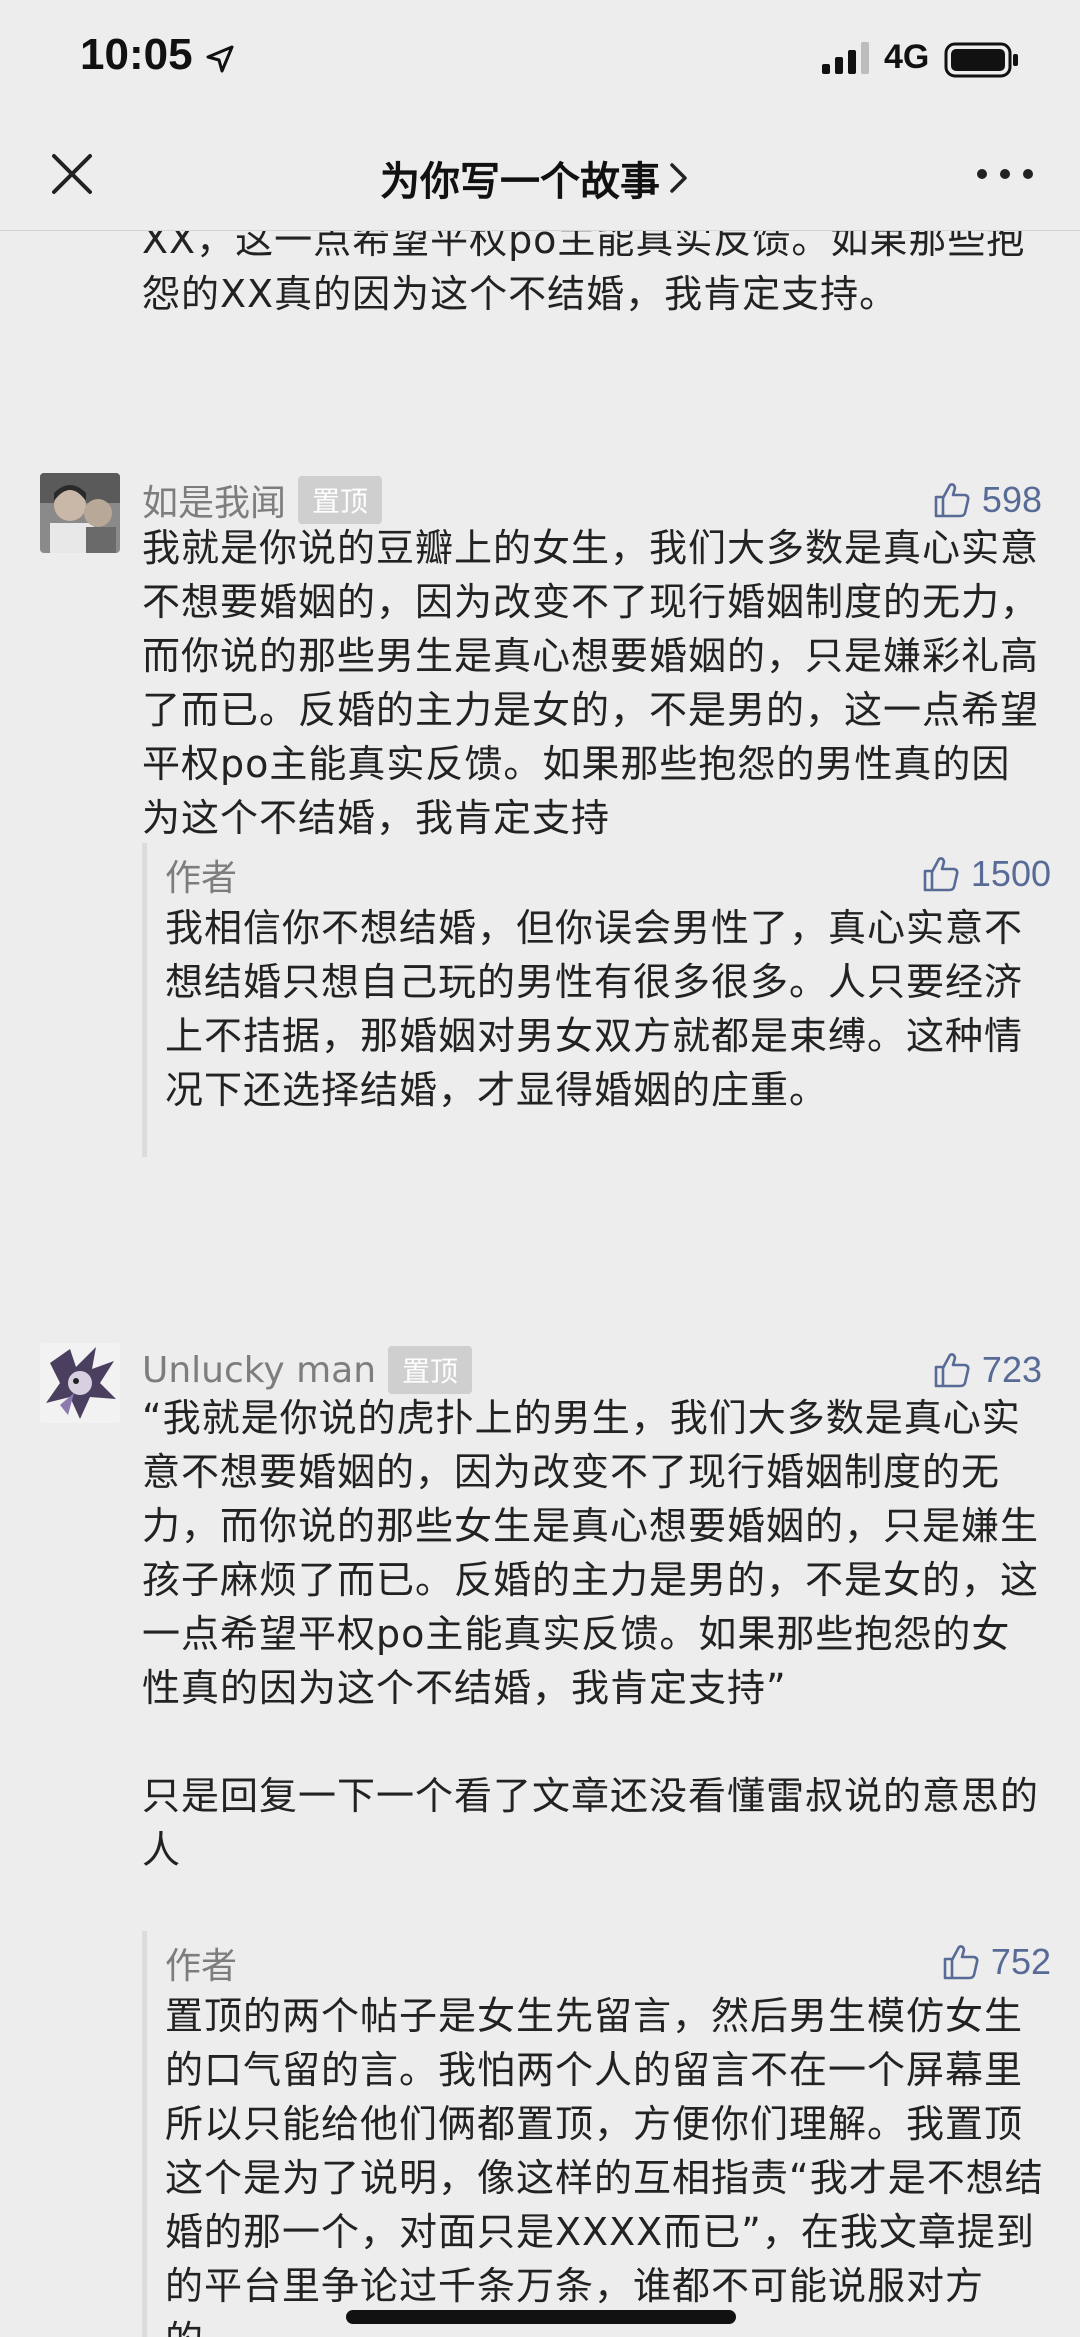  Describe the element at coordinates (981, 60) in the screenshot. I see `battery-icon` at that location.